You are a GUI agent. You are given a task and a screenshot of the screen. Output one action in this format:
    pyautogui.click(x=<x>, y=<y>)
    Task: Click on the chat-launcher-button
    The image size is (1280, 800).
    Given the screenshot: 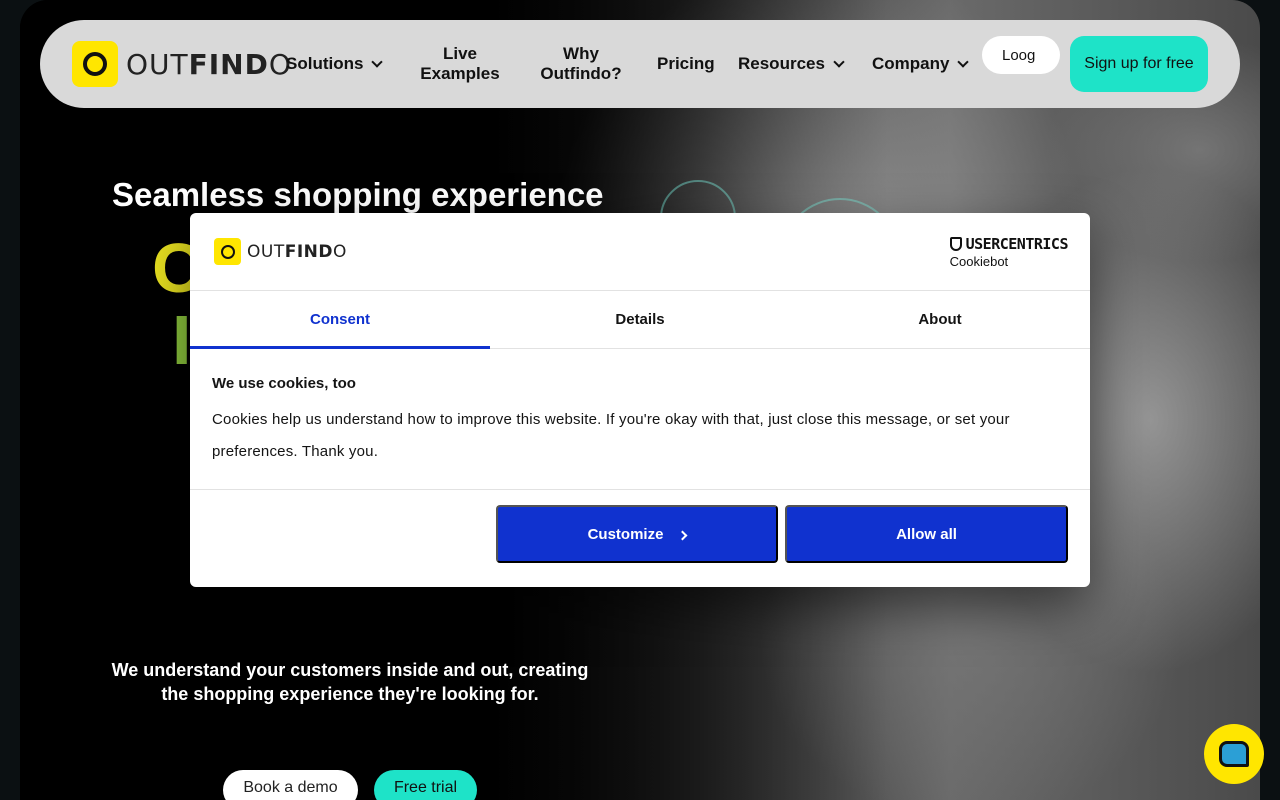 What is the action you would take?
    pyautogui.click(x=1234, y=754)
    